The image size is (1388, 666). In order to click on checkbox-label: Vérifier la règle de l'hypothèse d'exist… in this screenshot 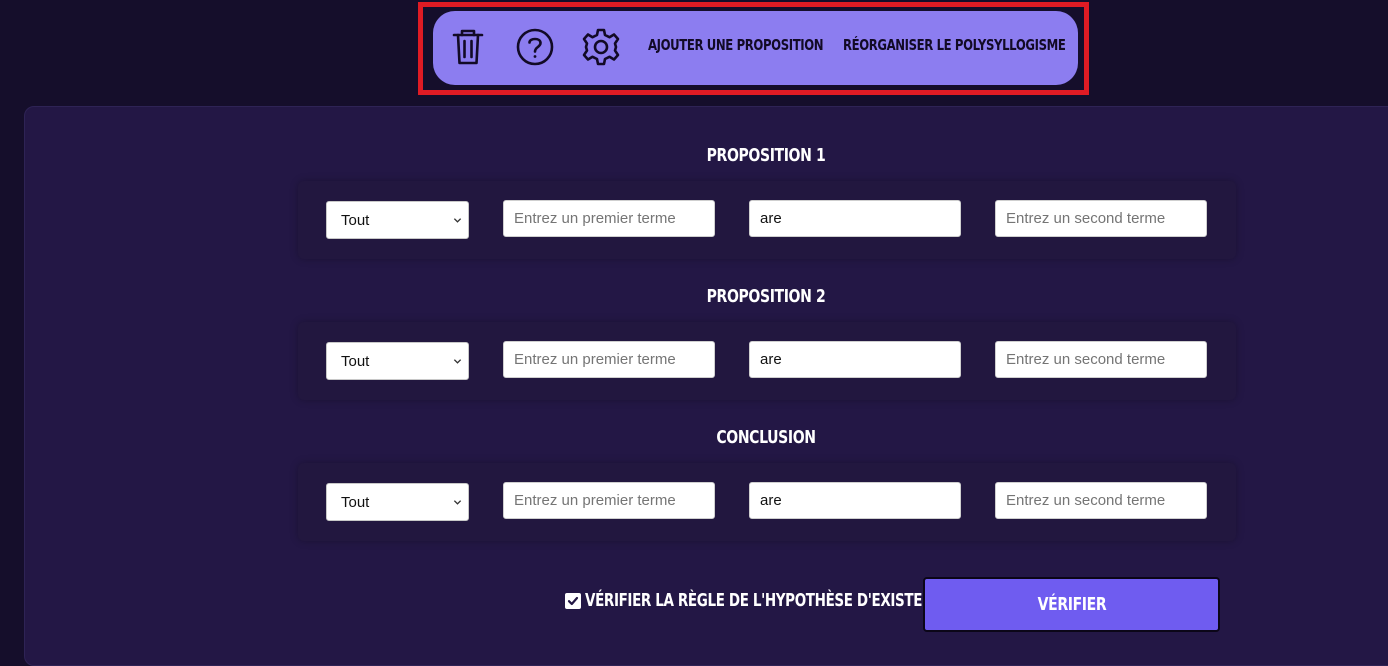, I will do `click(768, 600)`.